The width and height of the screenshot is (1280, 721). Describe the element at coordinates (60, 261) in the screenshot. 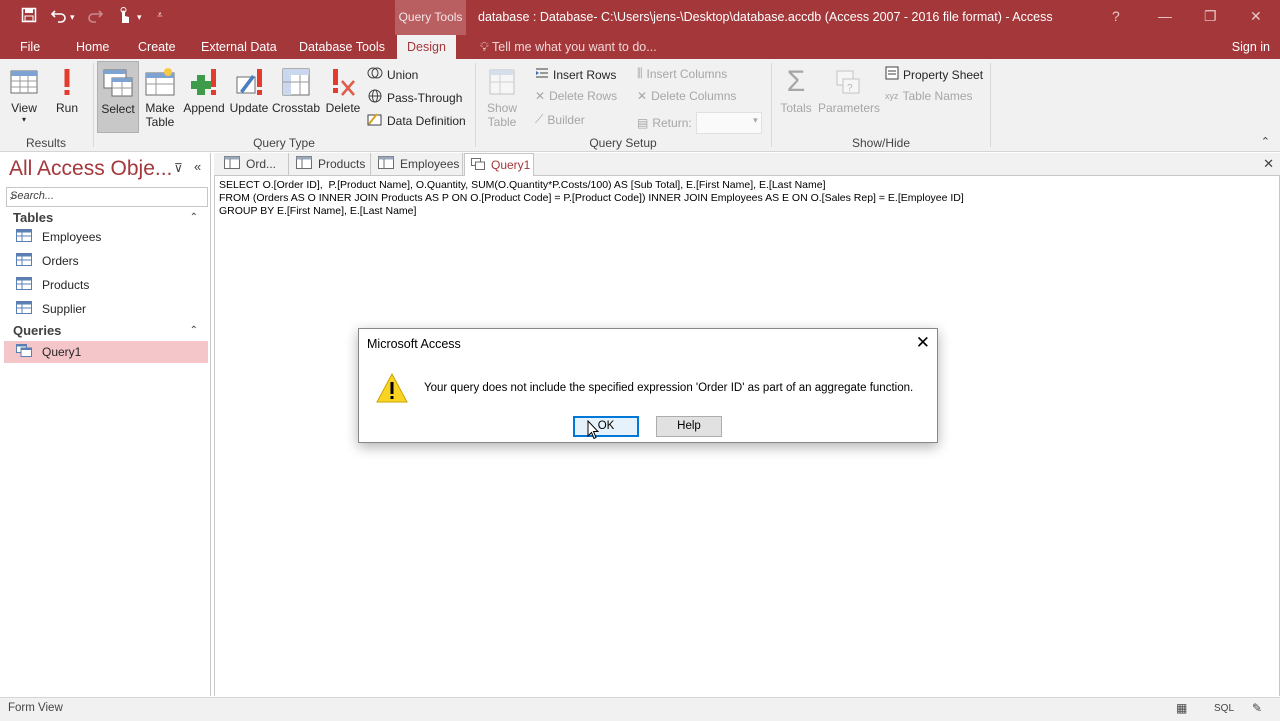

I see `nav-item-label: Orders` at that location.